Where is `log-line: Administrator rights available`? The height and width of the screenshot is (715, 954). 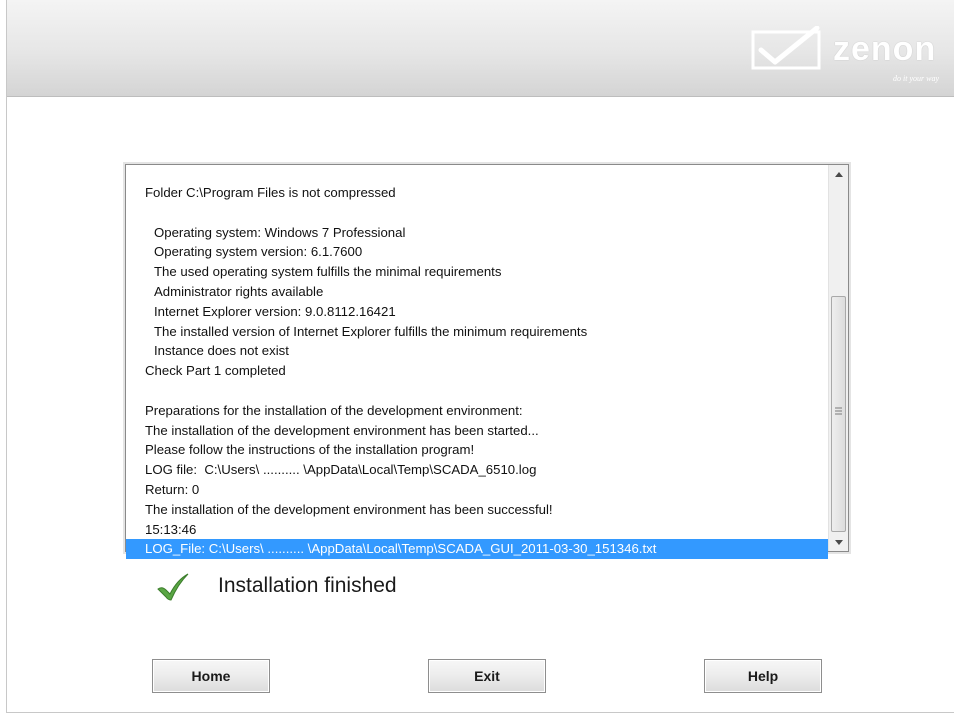
log-line: Administrator rights available is located at coordinates (477, 292).